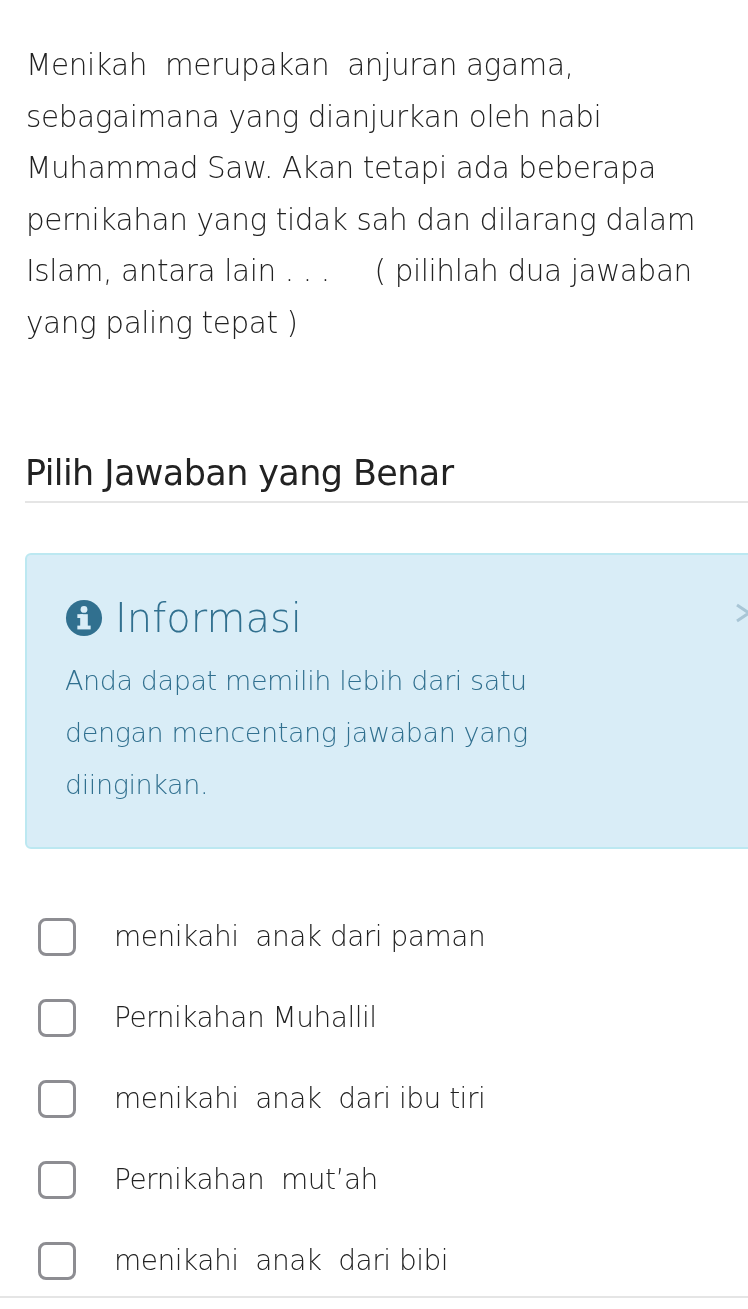 The height and width of the screenshot is (1309, 748). Describe the element at coordinates (208, 618) in the screenshot. I see `info-title: Informasi` at that location.